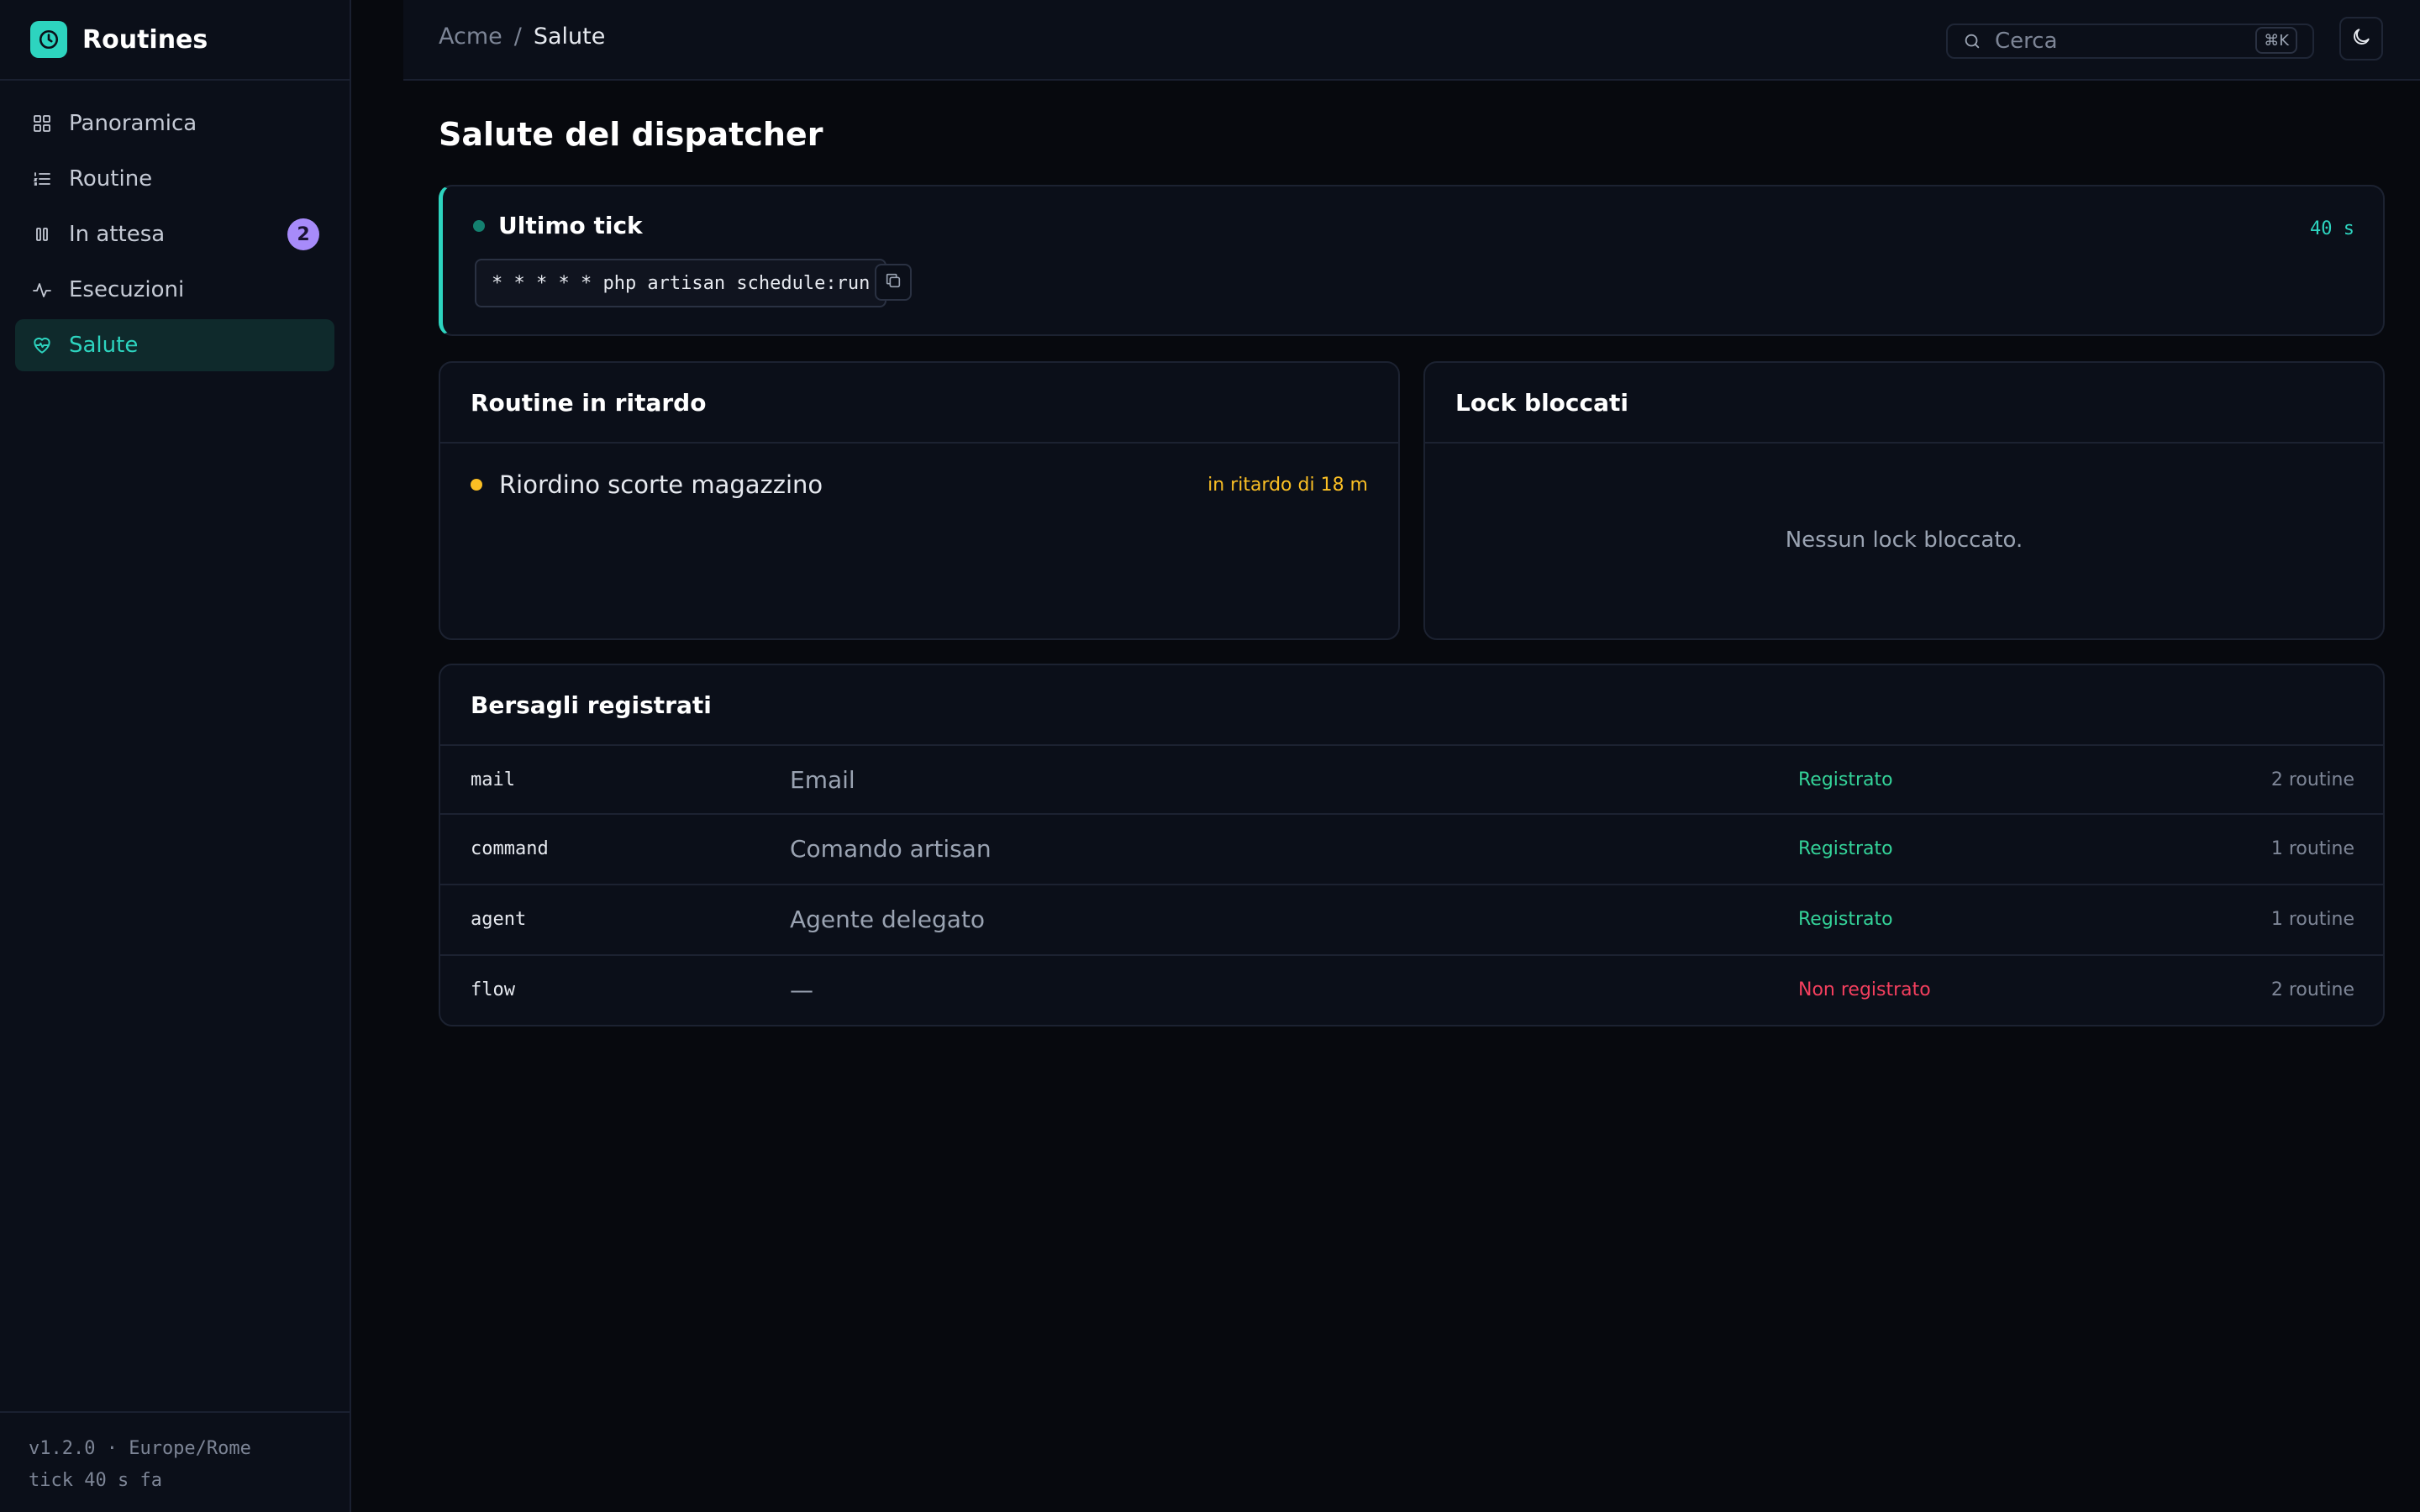 This screenshot has width=2420, height=1512. Describe the element at coordinates (127, 289) in the screenshot. I see `sidebar-item-label: Esecuzioni` at that location.